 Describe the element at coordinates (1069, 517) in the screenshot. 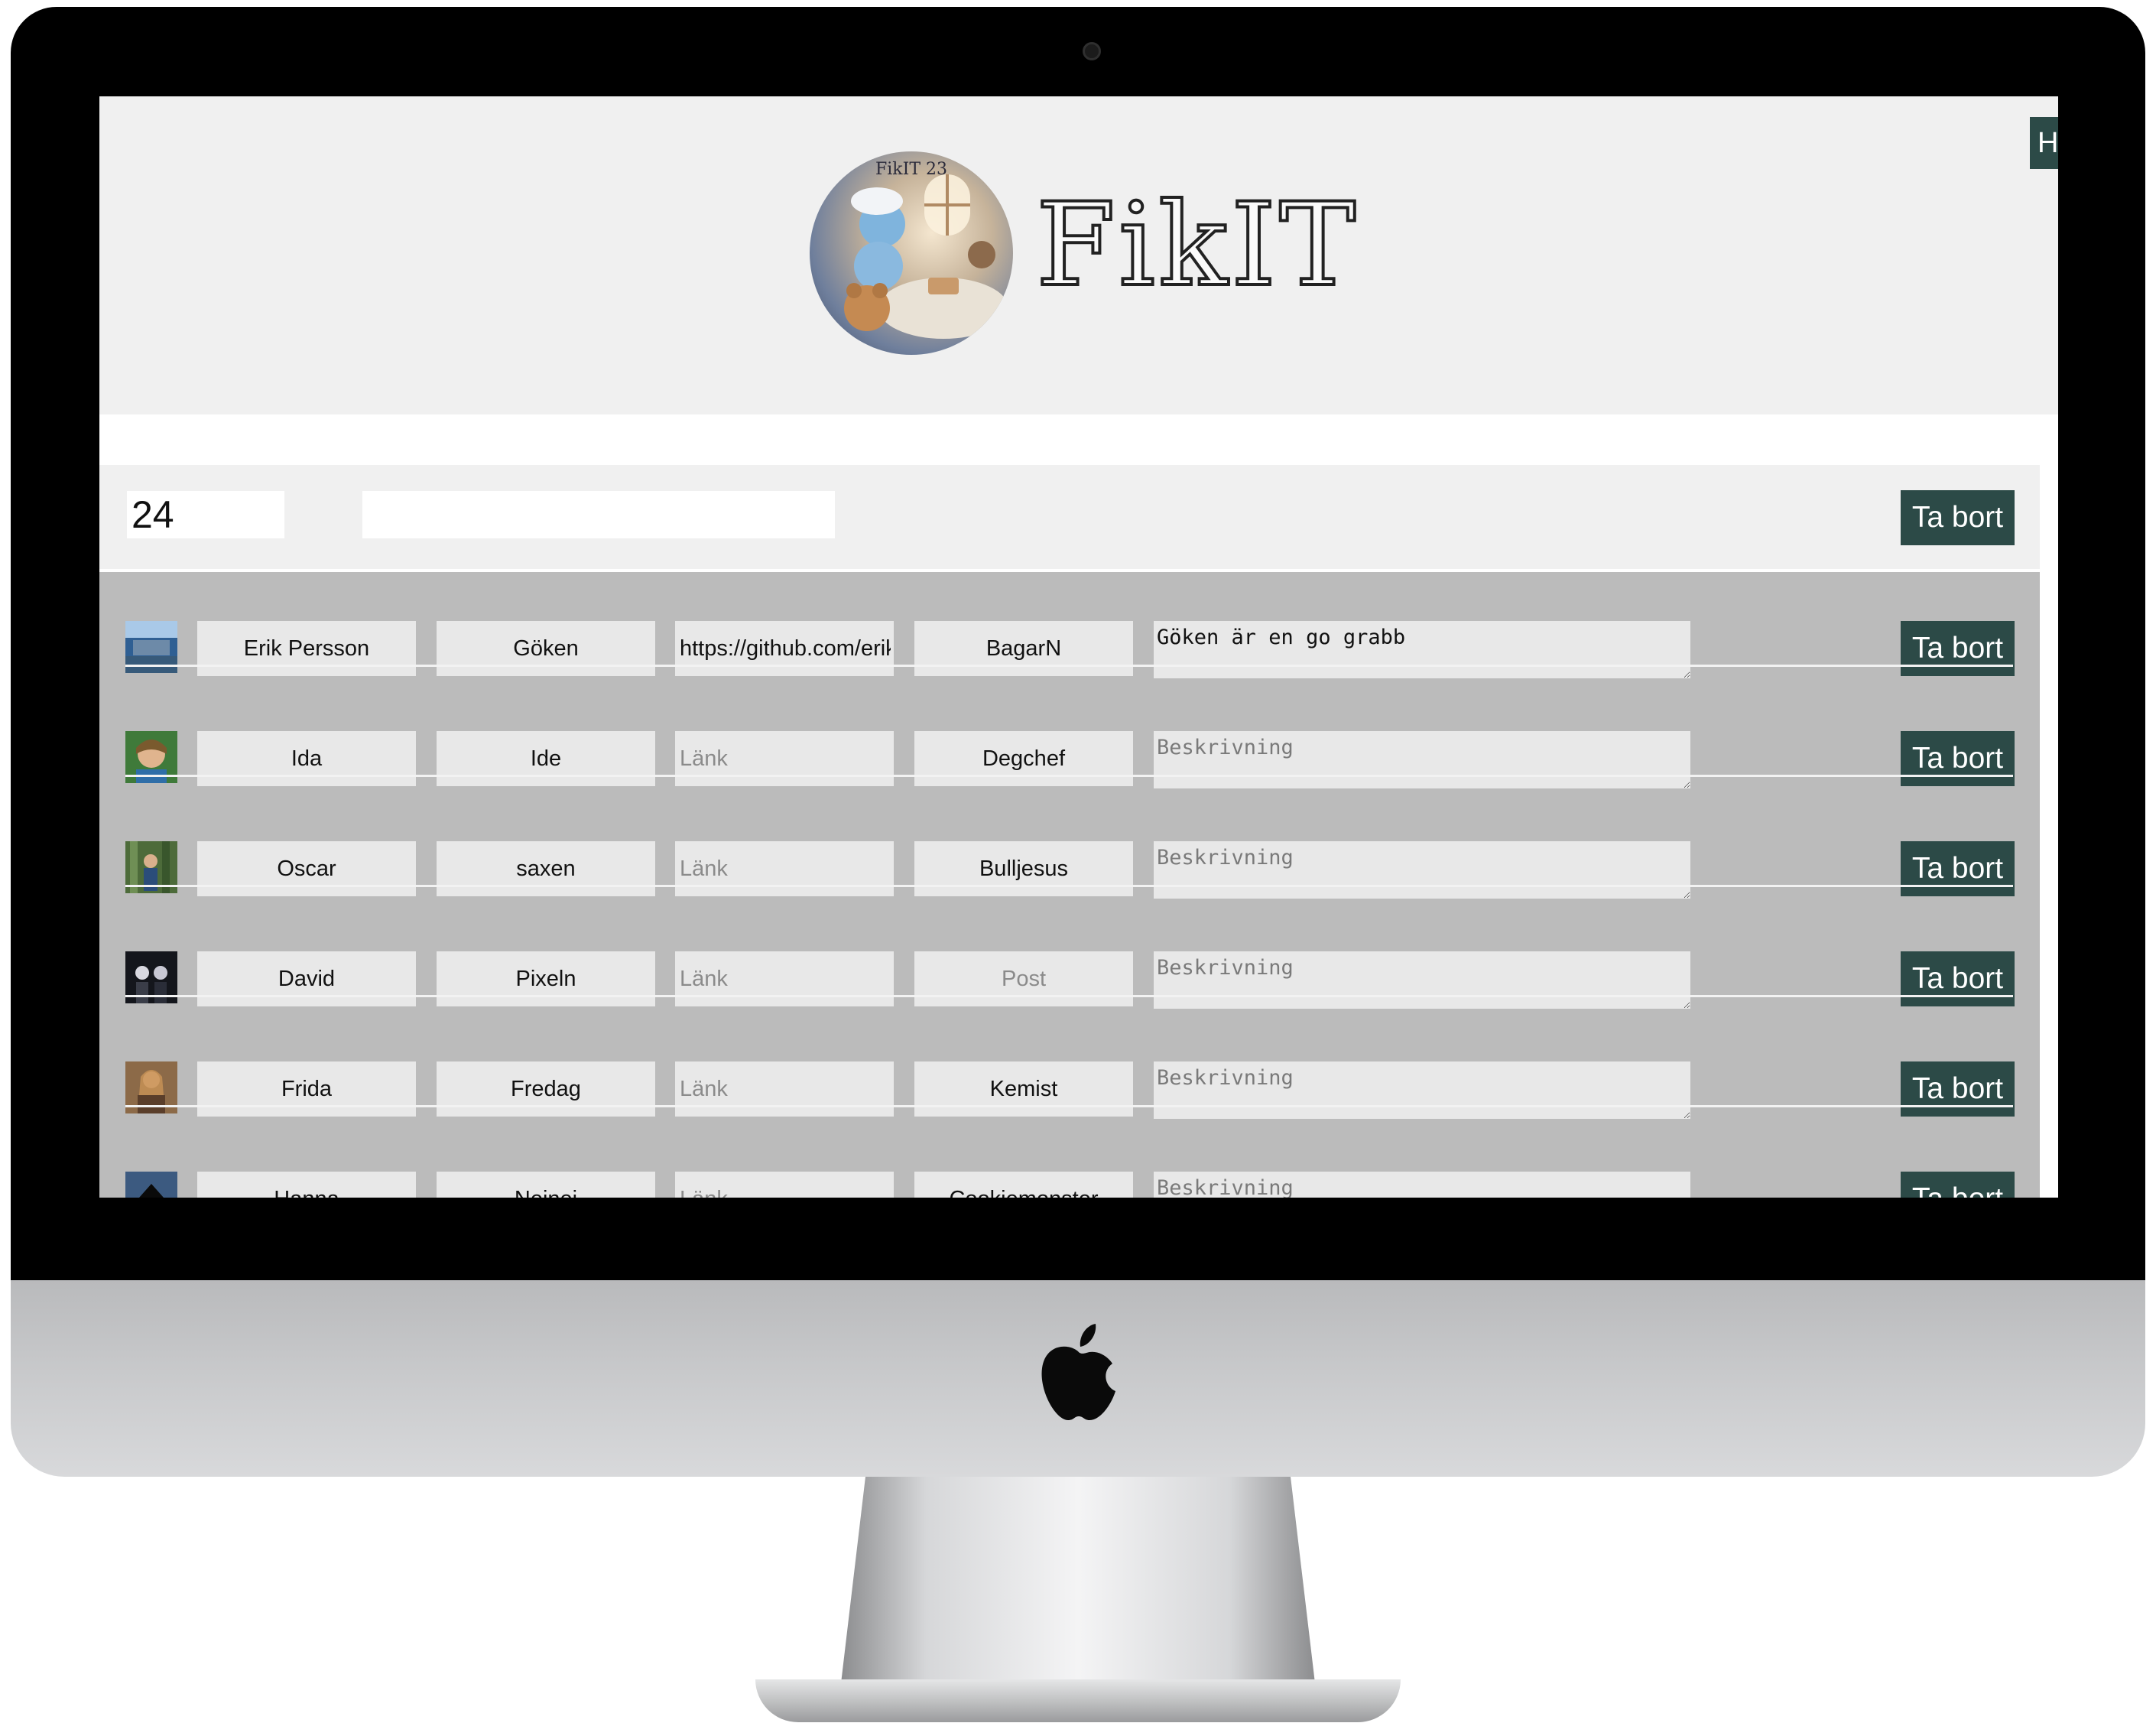

I see `group-toolbar: Ta bort` at that location.